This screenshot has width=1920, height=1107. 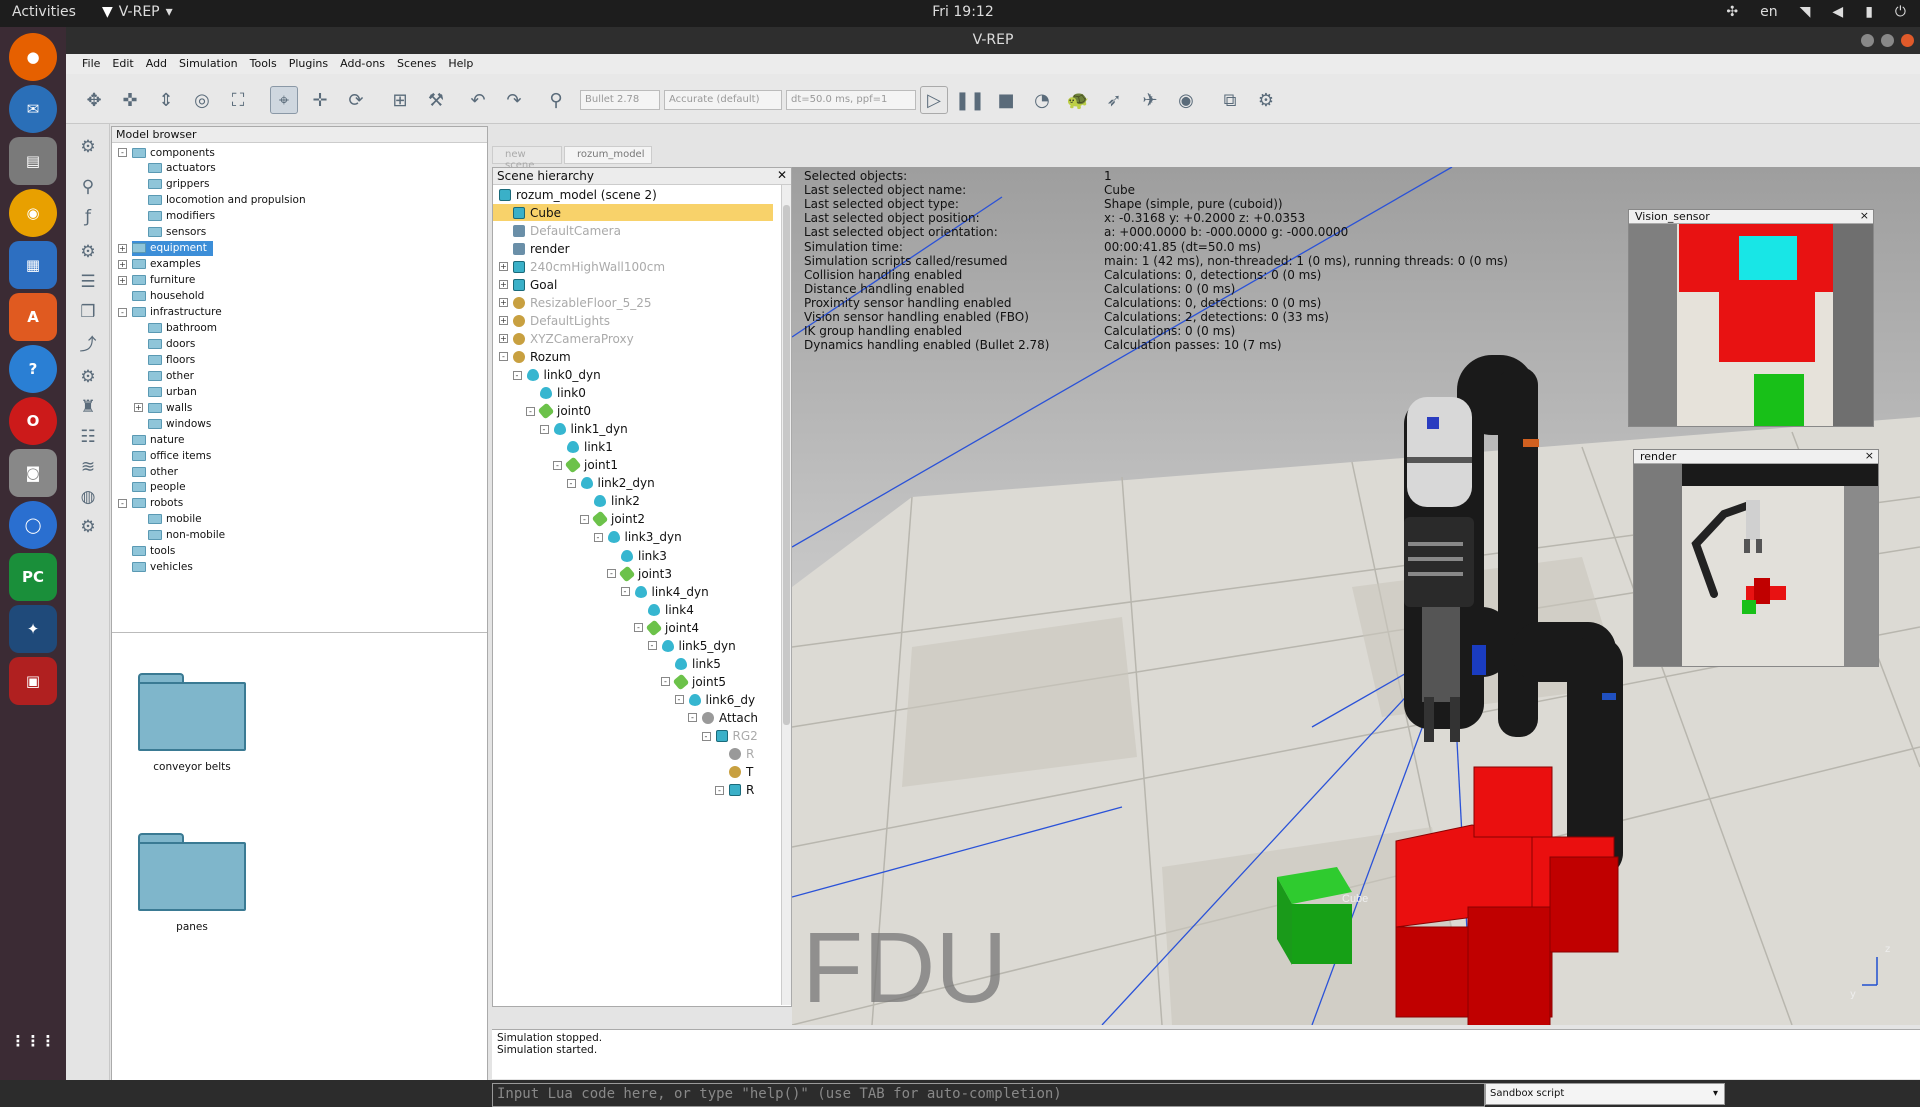 I want to click on hierarchy-item: DefaultCamera, so click(x=567, y=230).